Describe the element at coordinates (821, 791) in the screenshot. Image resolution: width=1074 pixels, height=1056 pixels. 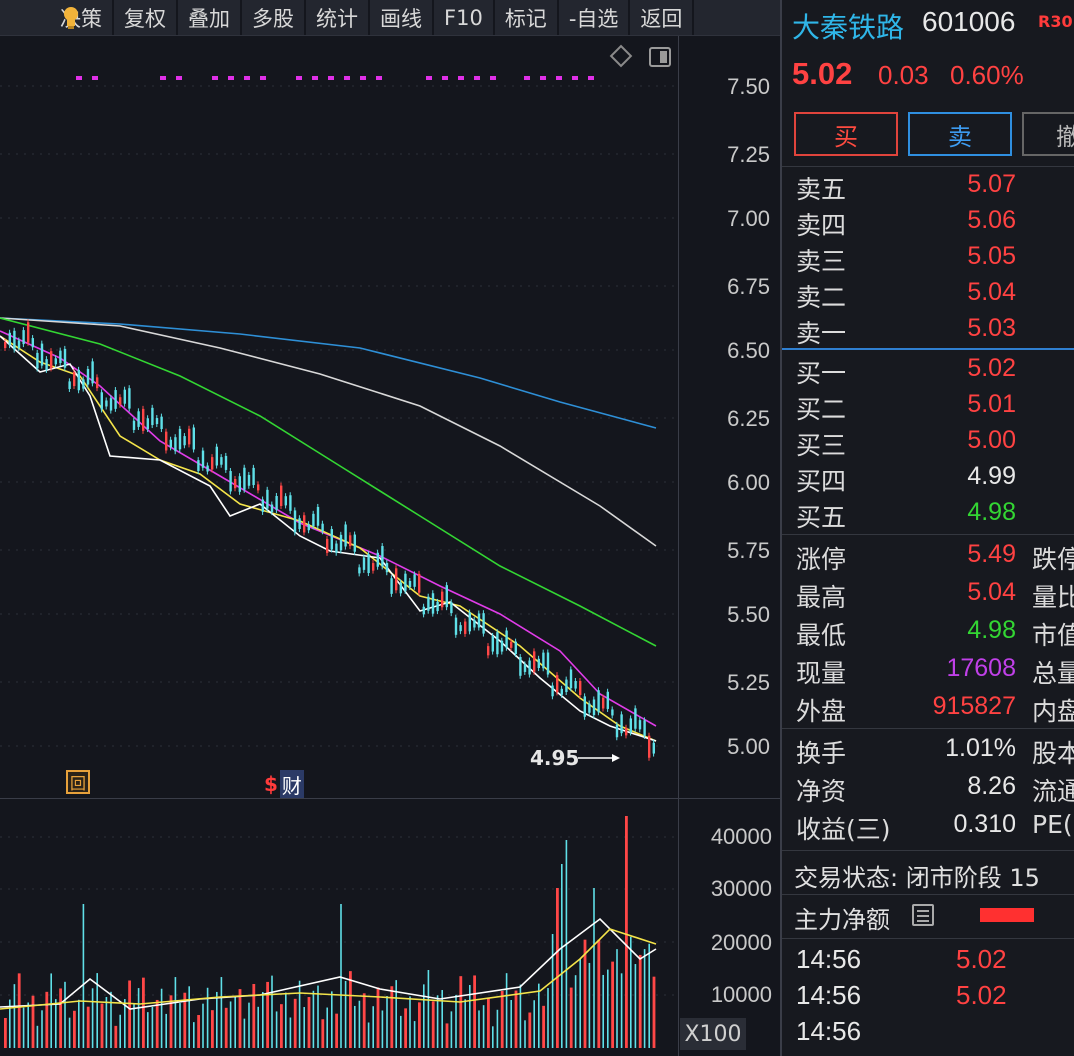
I see `stat-label: 净资` at that location.